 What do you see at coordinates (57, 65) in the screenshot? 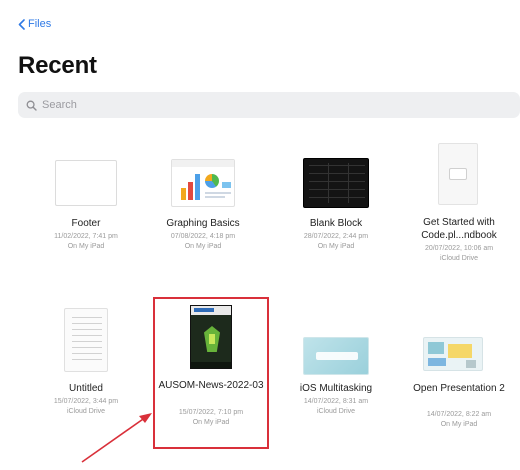
I see `page-title: Recent` at bounding box center [57, 65].